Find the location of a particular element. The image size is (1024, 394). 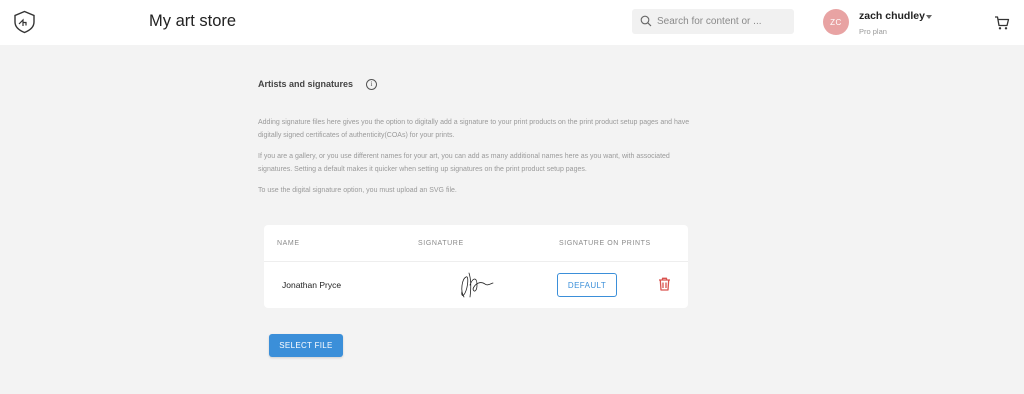

search-input is located at coordinates (723, 21).